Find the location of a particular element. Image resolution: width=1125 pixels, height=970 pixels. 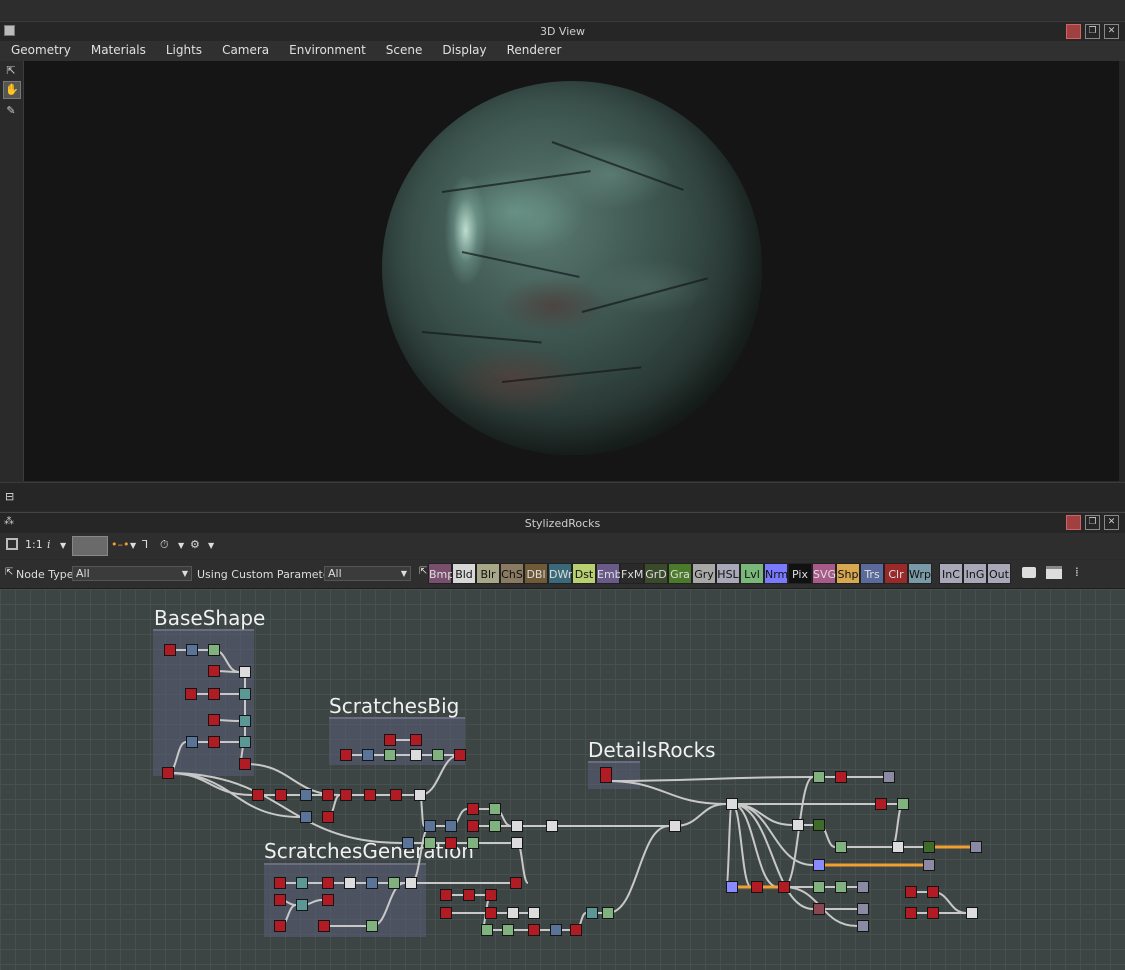

material-preview-sphere is located at coordinates (572, 268).